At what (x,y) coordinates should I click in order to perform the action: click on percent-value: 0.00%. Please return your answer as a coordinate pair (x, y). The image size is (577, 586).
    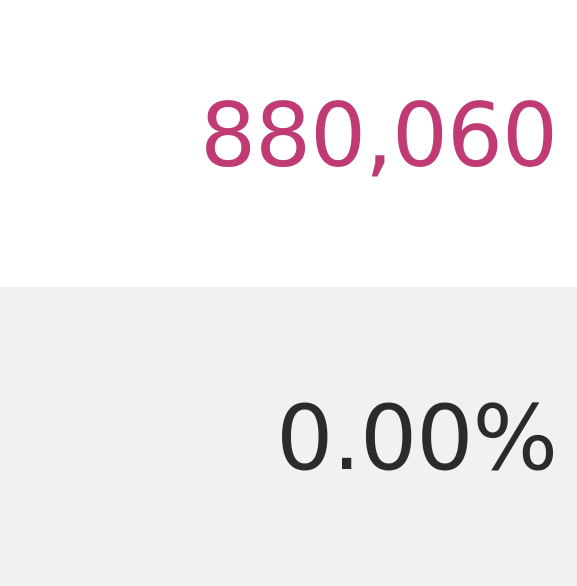
    Looking at the image, I should click on (417, 438).